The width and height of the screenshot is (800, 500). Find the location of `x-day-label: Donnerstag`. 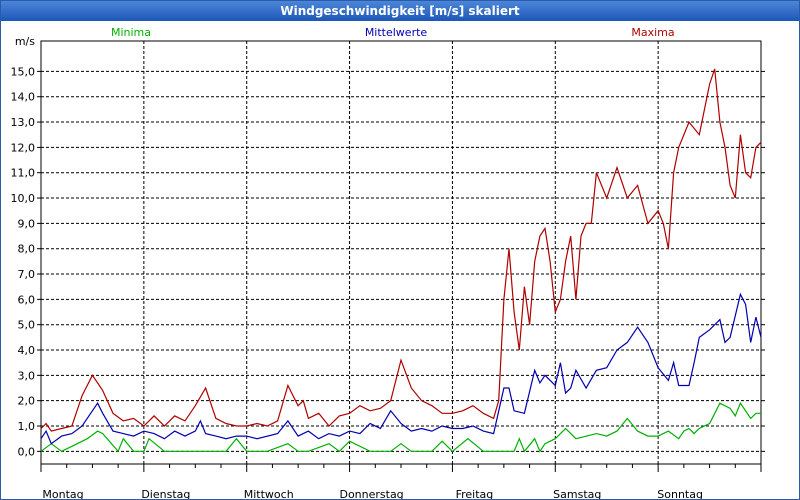

x-day-label: Donnerstag is located at coordinates (371, 493).